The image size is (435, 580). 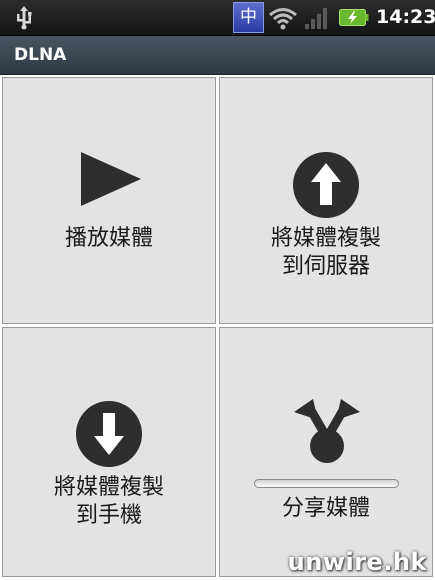 I want to click on copy-to-phone-label-line2: 到手機, so click(x=108, y=515).